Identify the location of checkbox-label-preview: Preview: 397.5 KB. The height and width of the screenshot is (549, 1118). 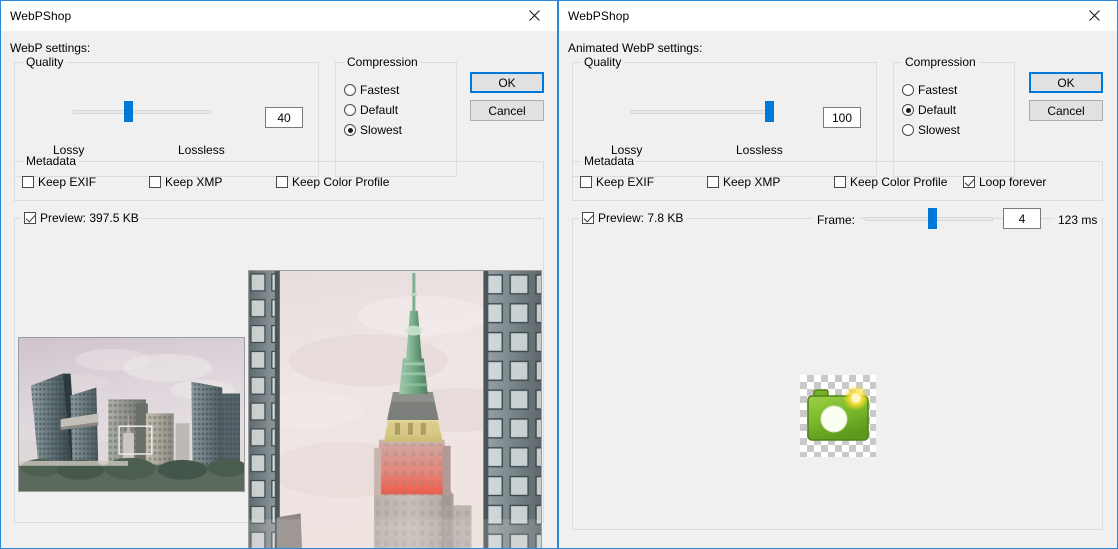
(89, 218).